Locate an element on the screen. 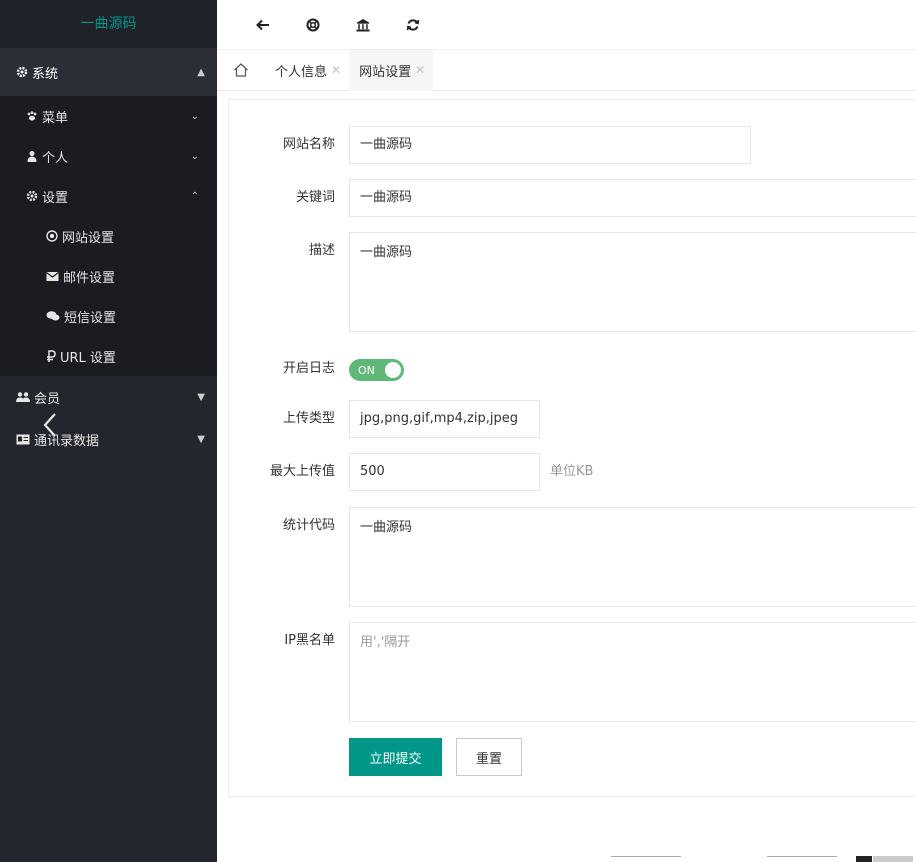 The width and height of the screenshot is (916, 862). row-max-upload: 最大上传值 500 单位KB is located at coordinates (411, 472).